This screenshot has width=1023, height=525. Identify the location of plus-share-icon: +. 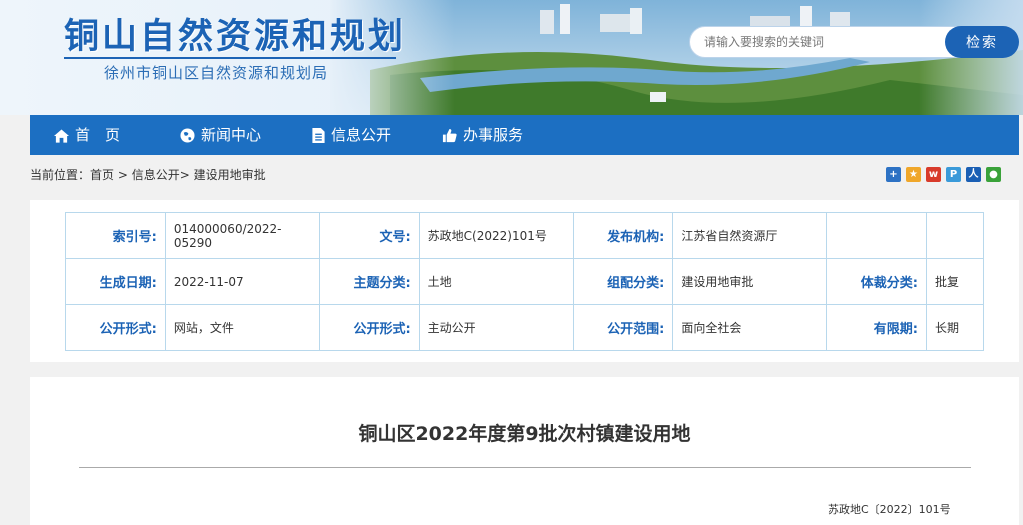
(893, 174).